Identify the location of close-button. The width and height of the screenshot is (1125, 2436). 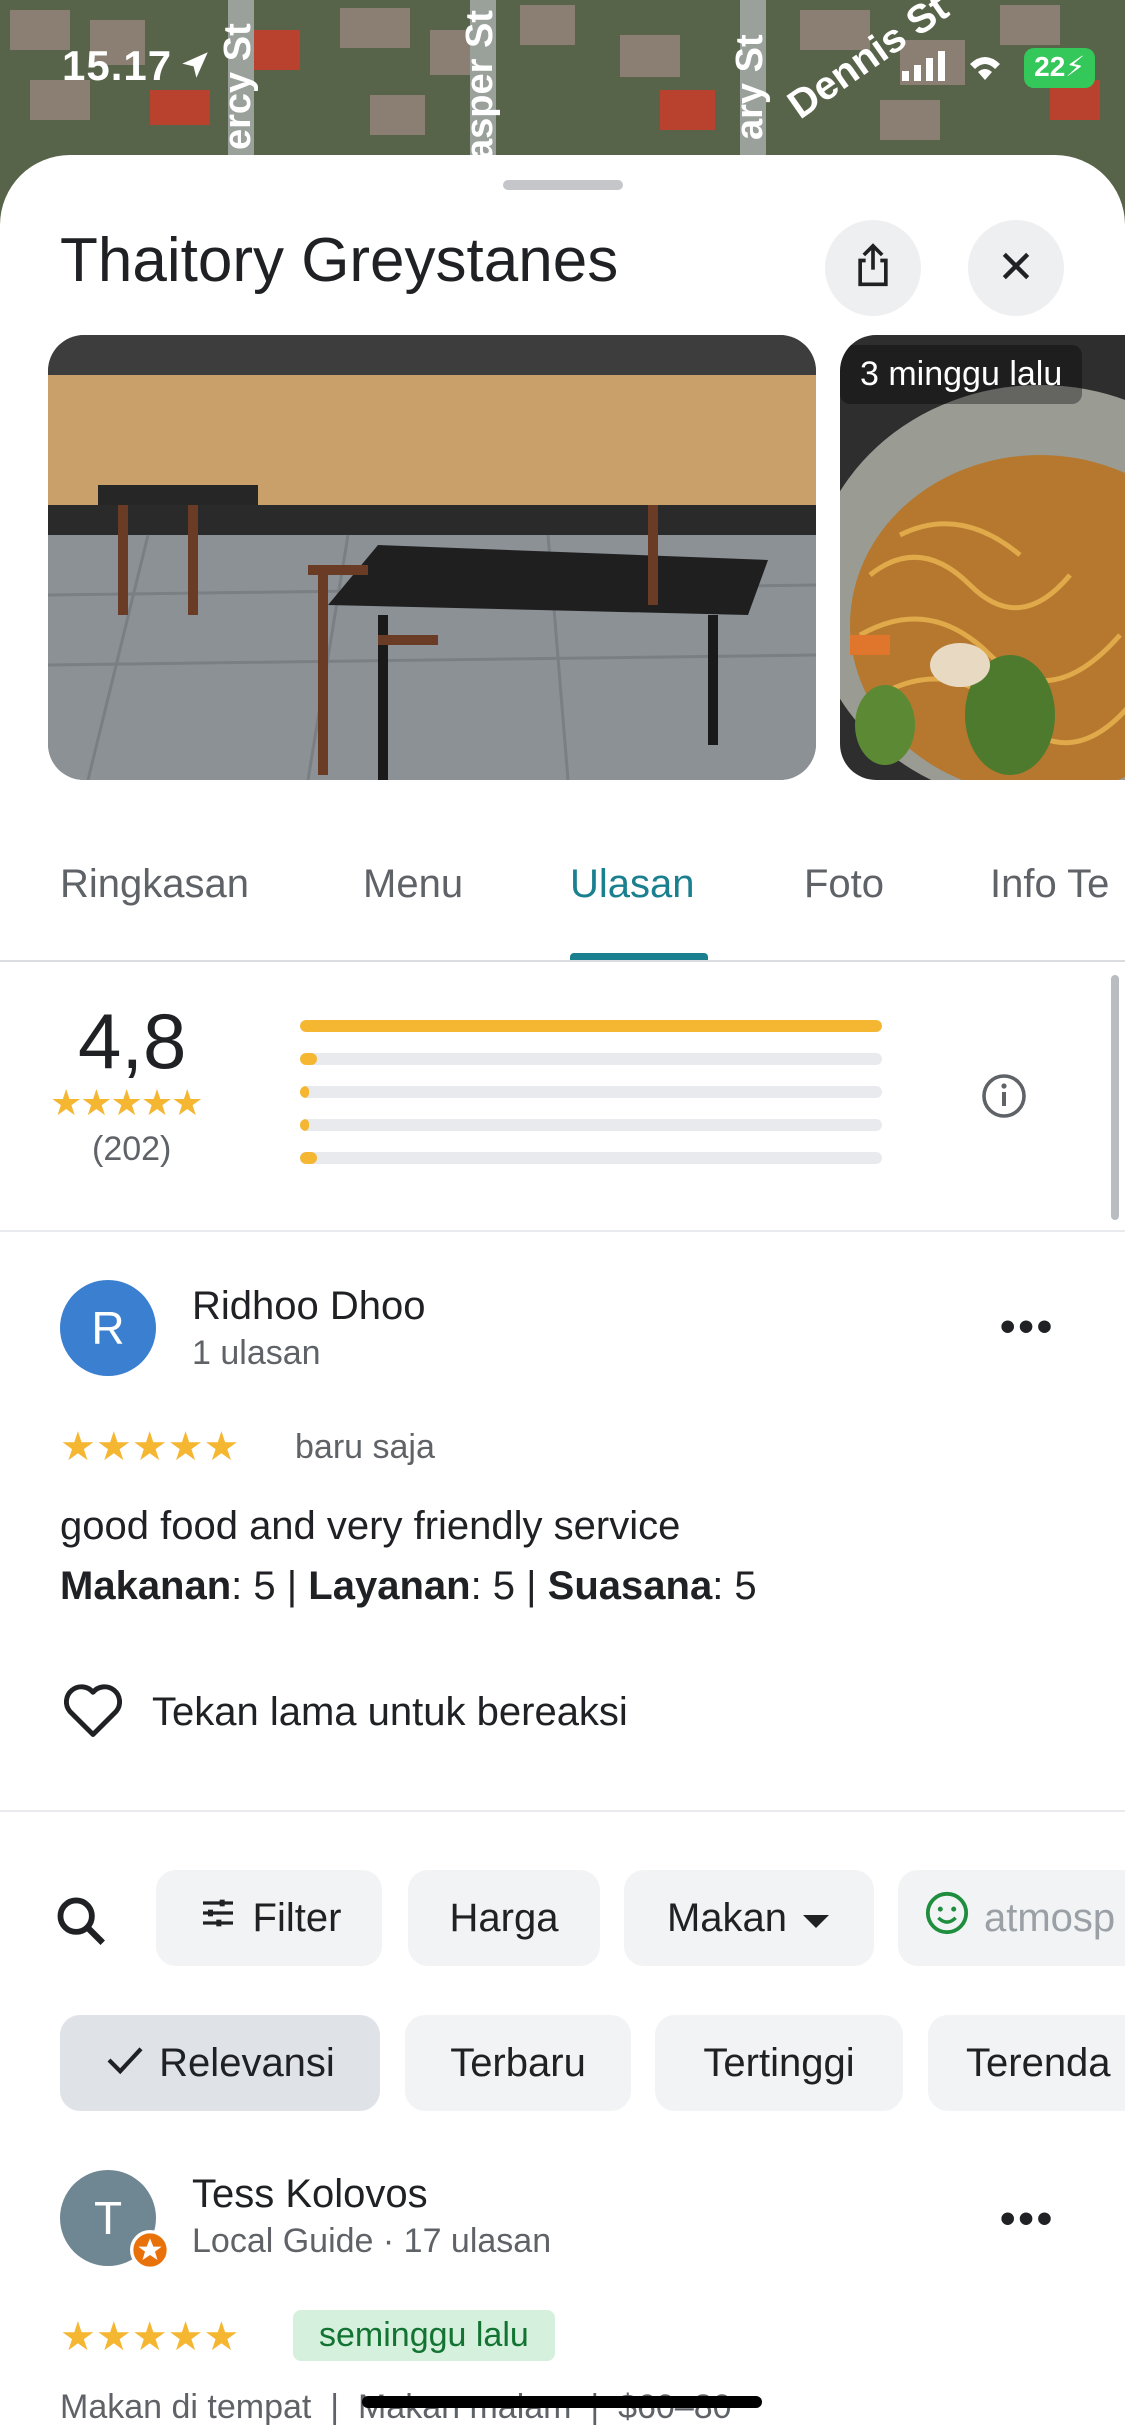
(1016, 268).